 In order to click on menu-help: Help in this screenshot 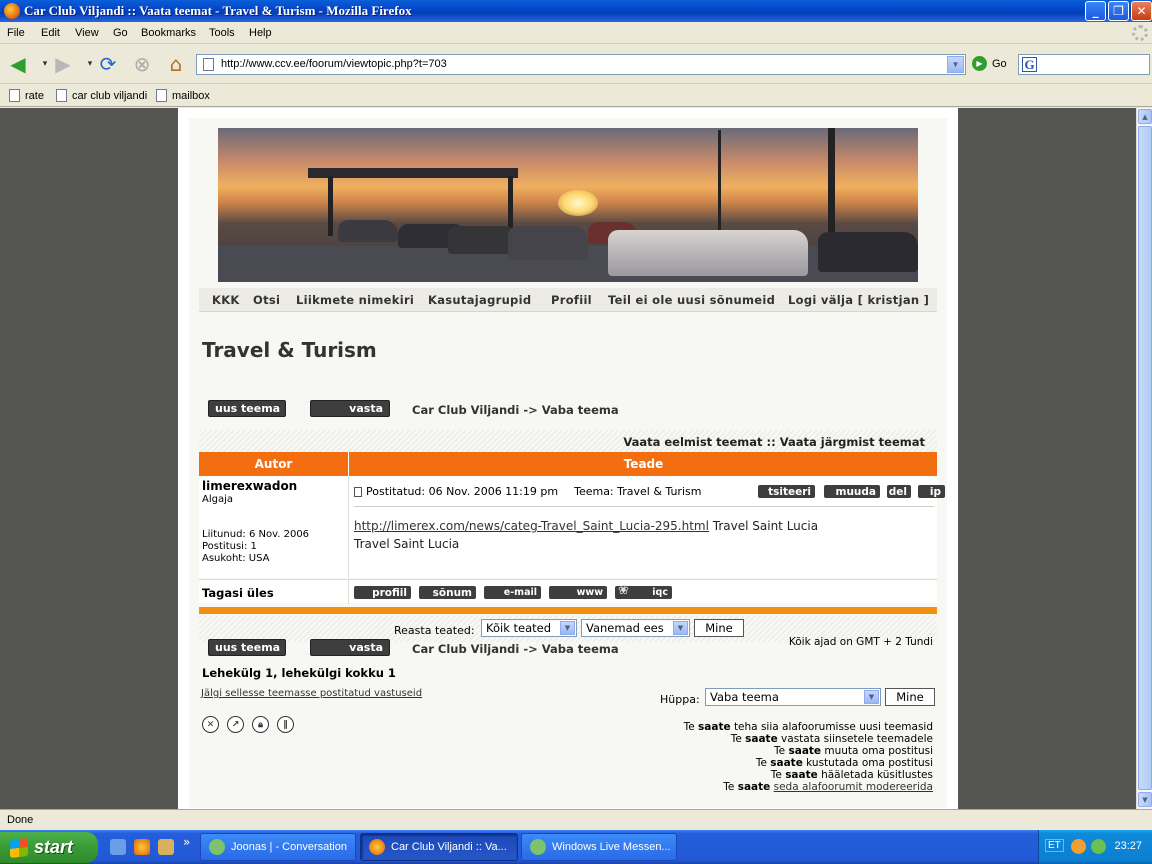, I will do `click(260, 33)`.